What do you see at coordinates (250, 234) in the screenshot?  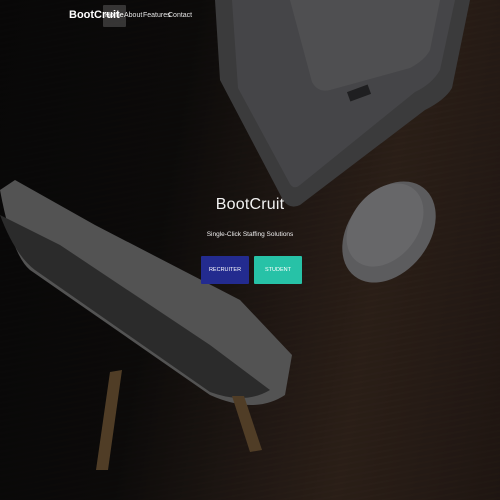 I see `hero-subtitle: Single-Click Staffing Solutions` at bounding box center [250, 234].